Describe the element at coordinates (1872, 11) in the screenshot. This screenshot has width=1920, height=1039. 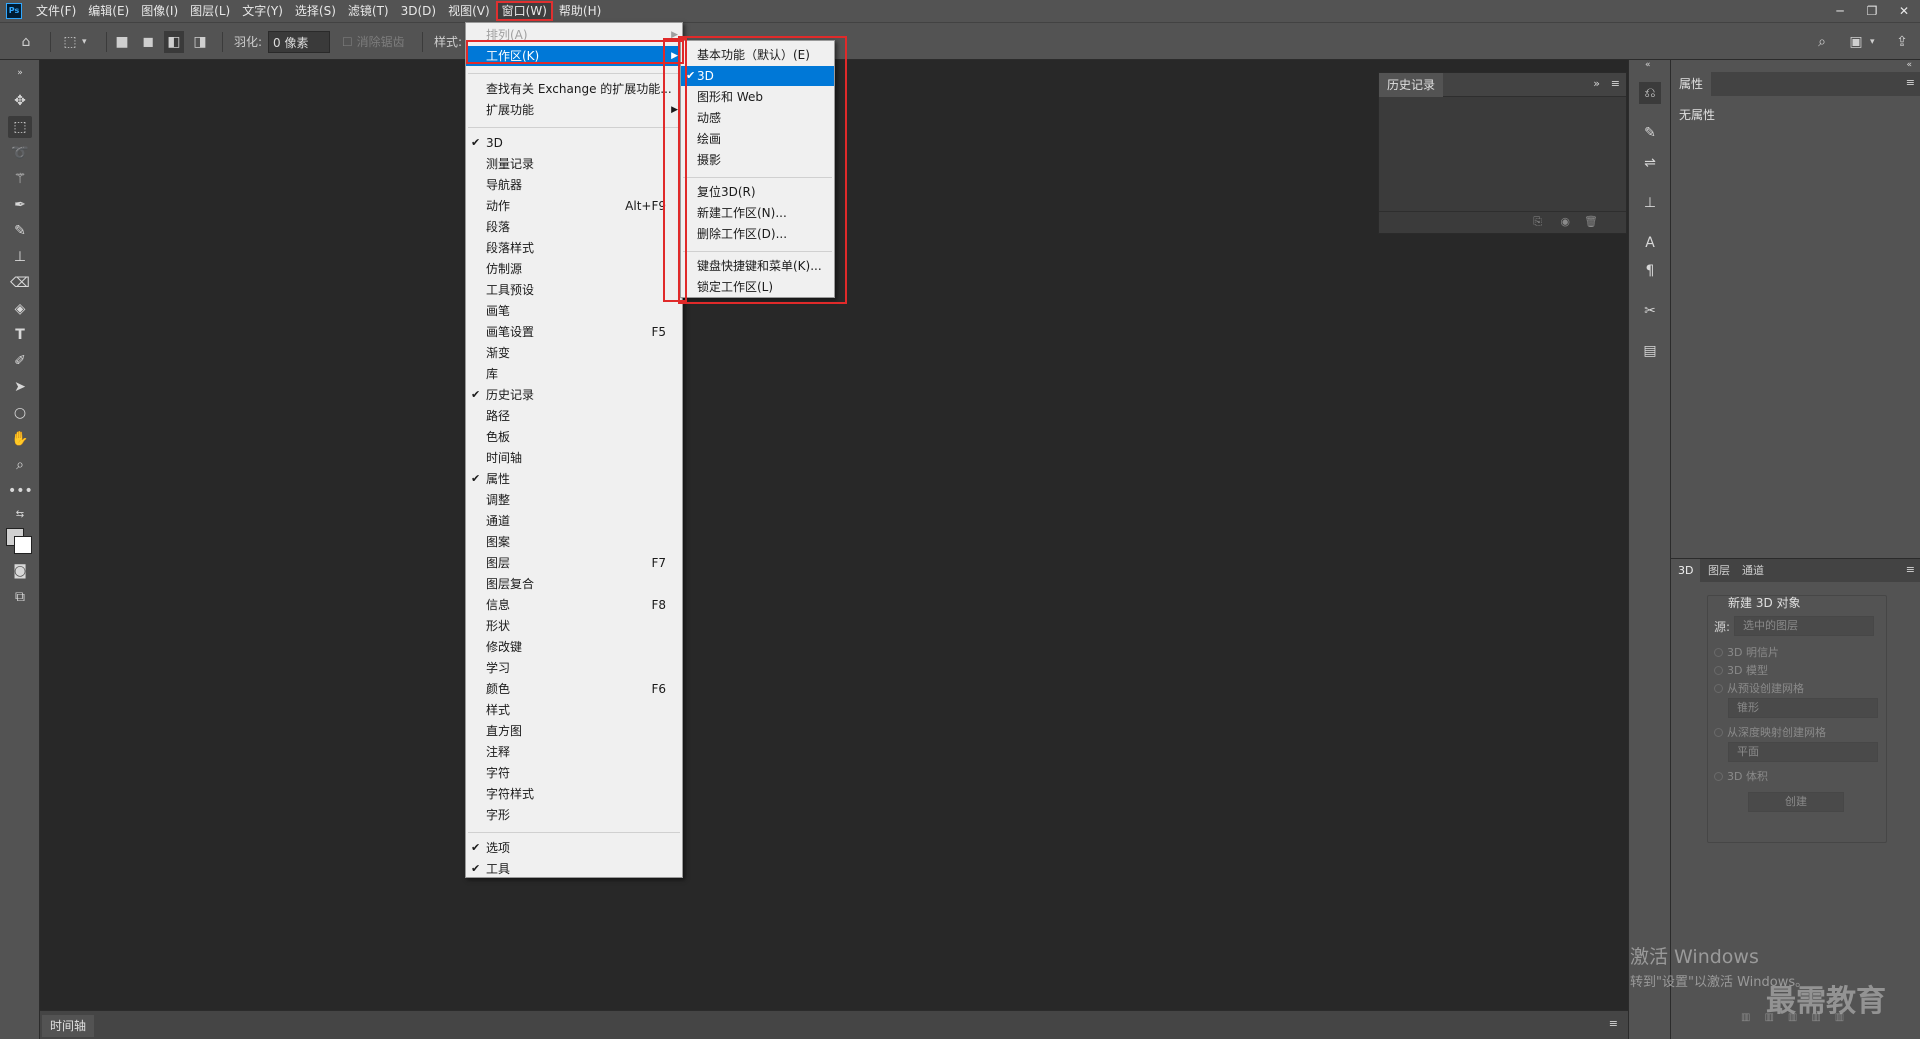
I see `restore-icon: ❐` at that location.